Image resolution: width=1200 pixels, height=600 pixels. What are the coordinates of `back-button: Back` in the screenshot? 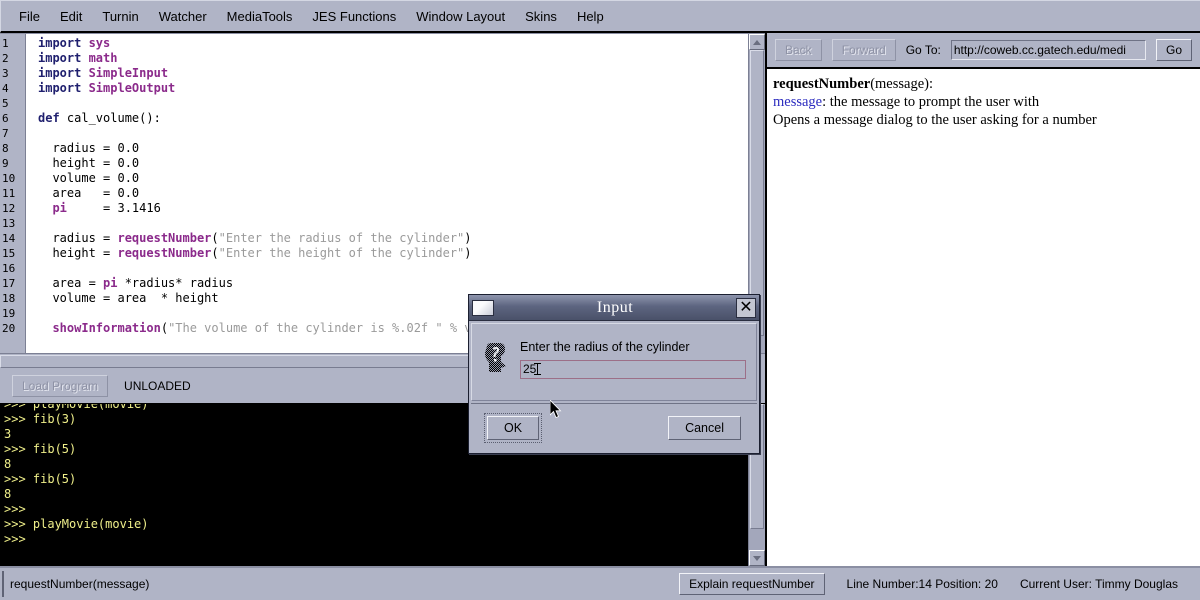 It's located at (798, 50).